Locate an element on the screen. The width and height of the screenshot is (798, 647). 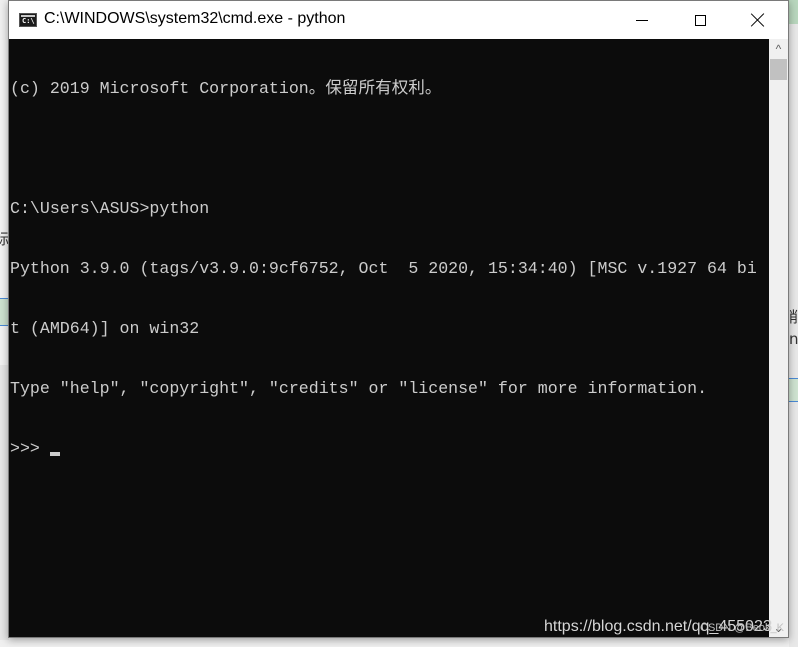
console-line: t (AMD64)] on win32 is located at coordinates (105, 328).